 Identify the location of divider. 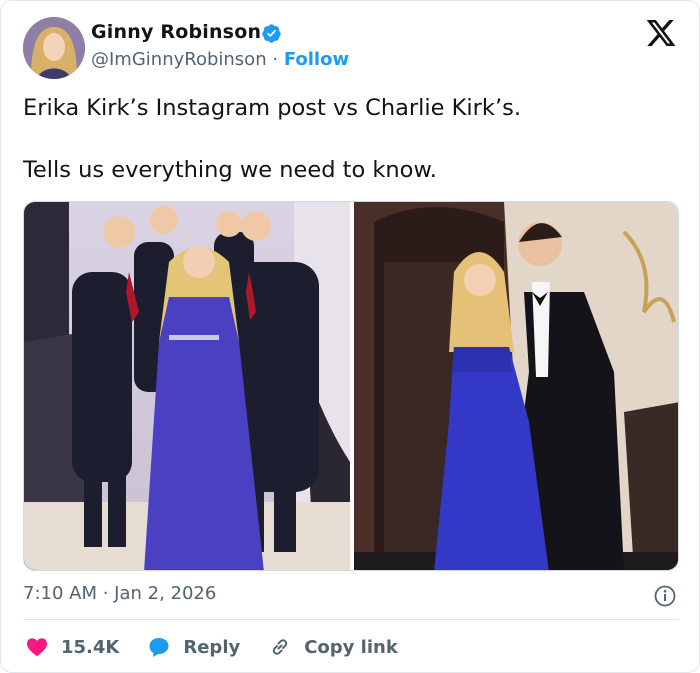
(351, 619).